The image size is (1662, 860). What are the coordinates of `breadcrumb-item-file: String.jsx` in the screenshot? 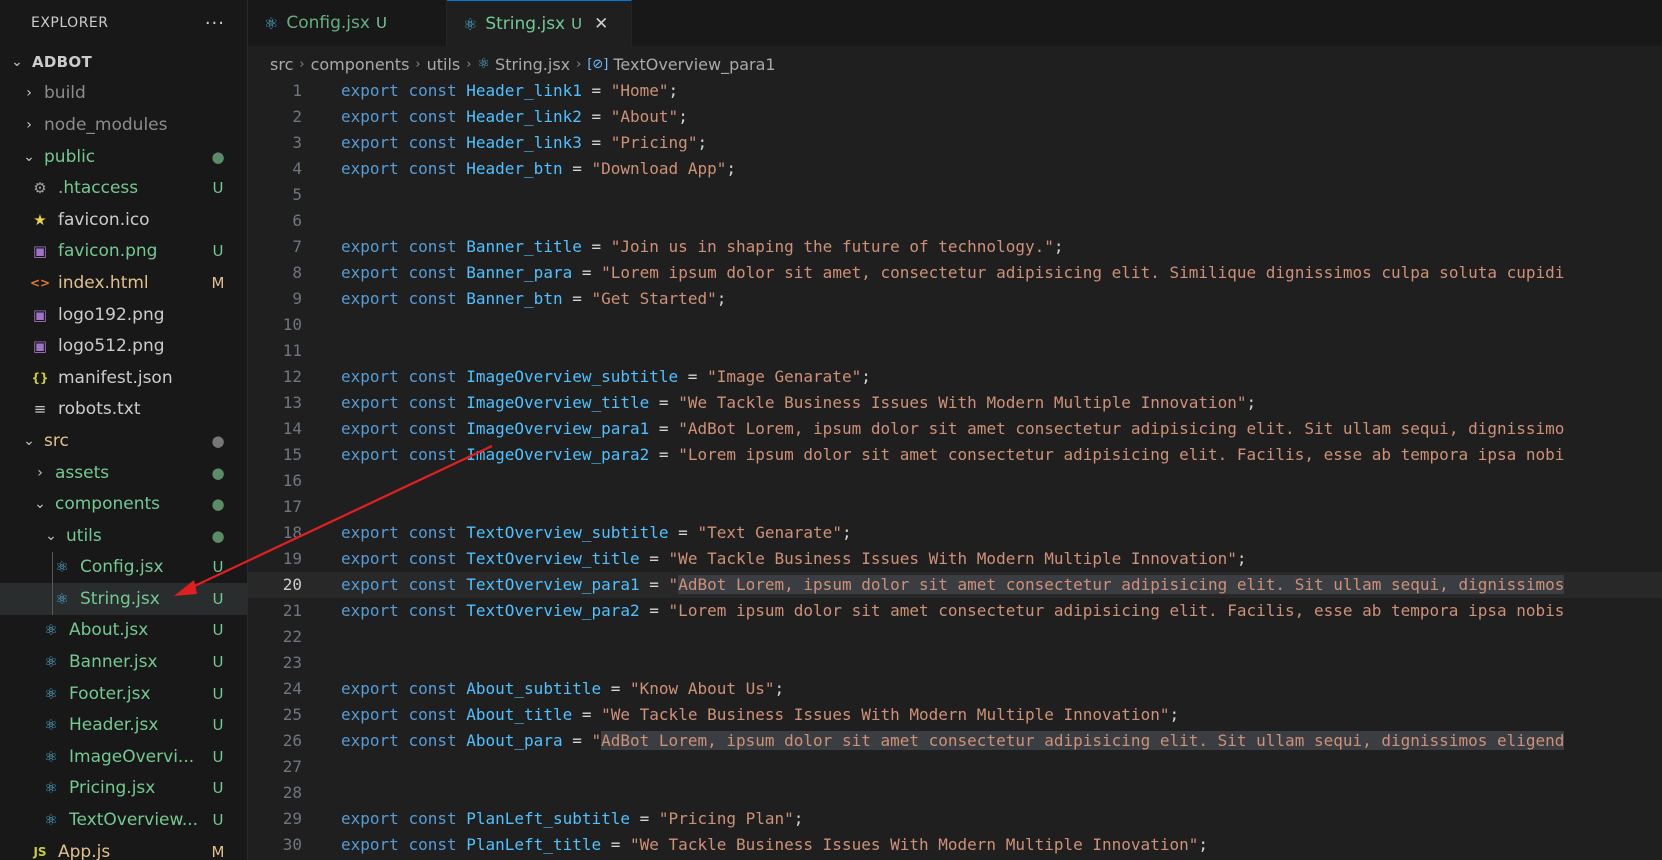 It's located at (532, 64).